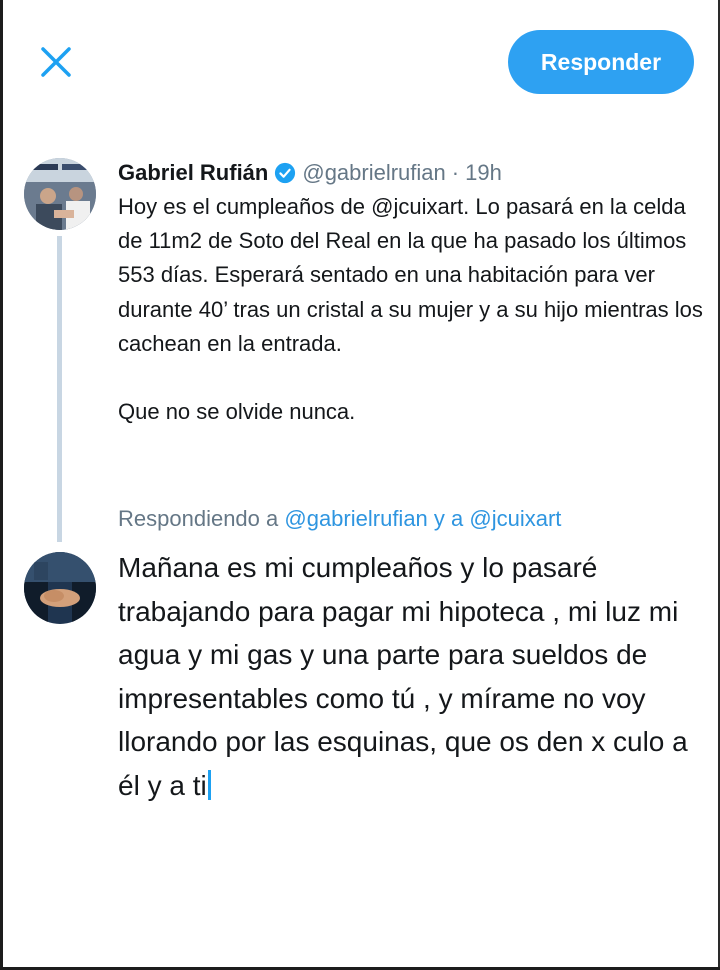  I want to click on replying-mention-2: @jcuixart, so click(515, 518).